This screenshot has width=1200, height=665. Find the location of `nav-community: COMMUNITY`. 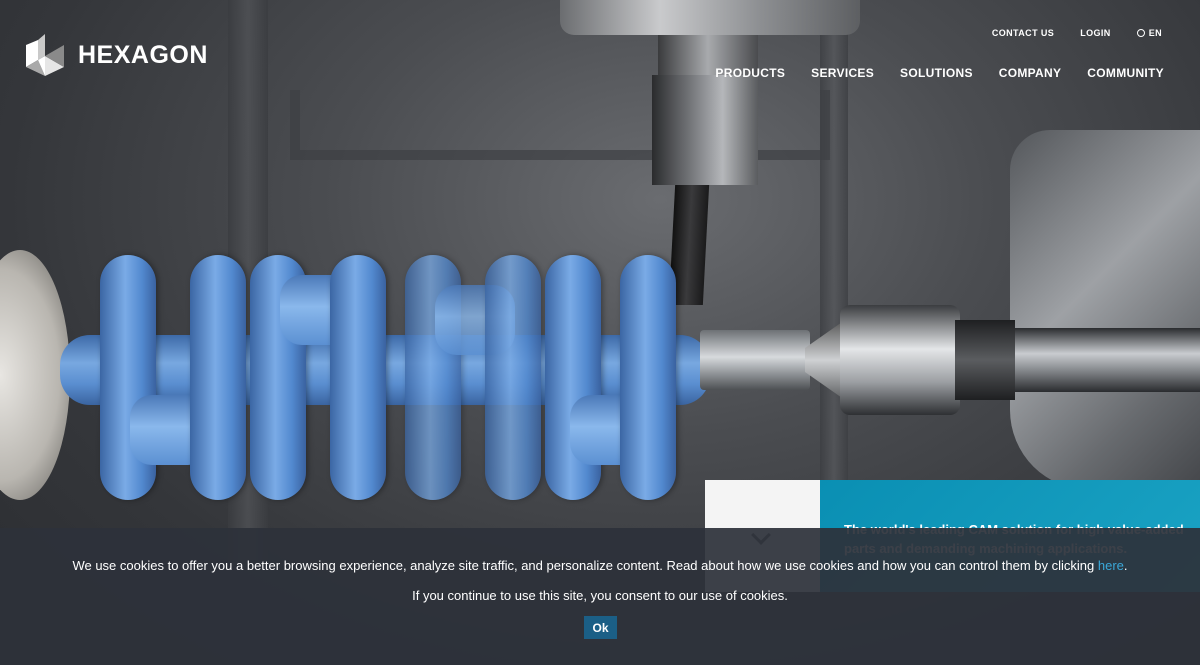

nav-community: COMMUNITY is located at coordinates (1125, 73).